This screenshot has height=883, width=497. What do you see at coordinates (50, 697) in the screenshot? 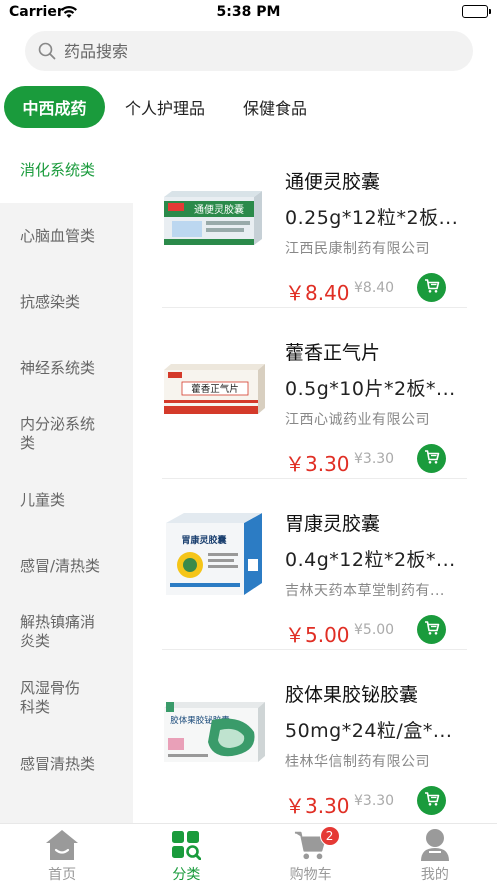
I see `sidebar-item-label: 风湿骨伤科类` at bounding box center [50, 697].